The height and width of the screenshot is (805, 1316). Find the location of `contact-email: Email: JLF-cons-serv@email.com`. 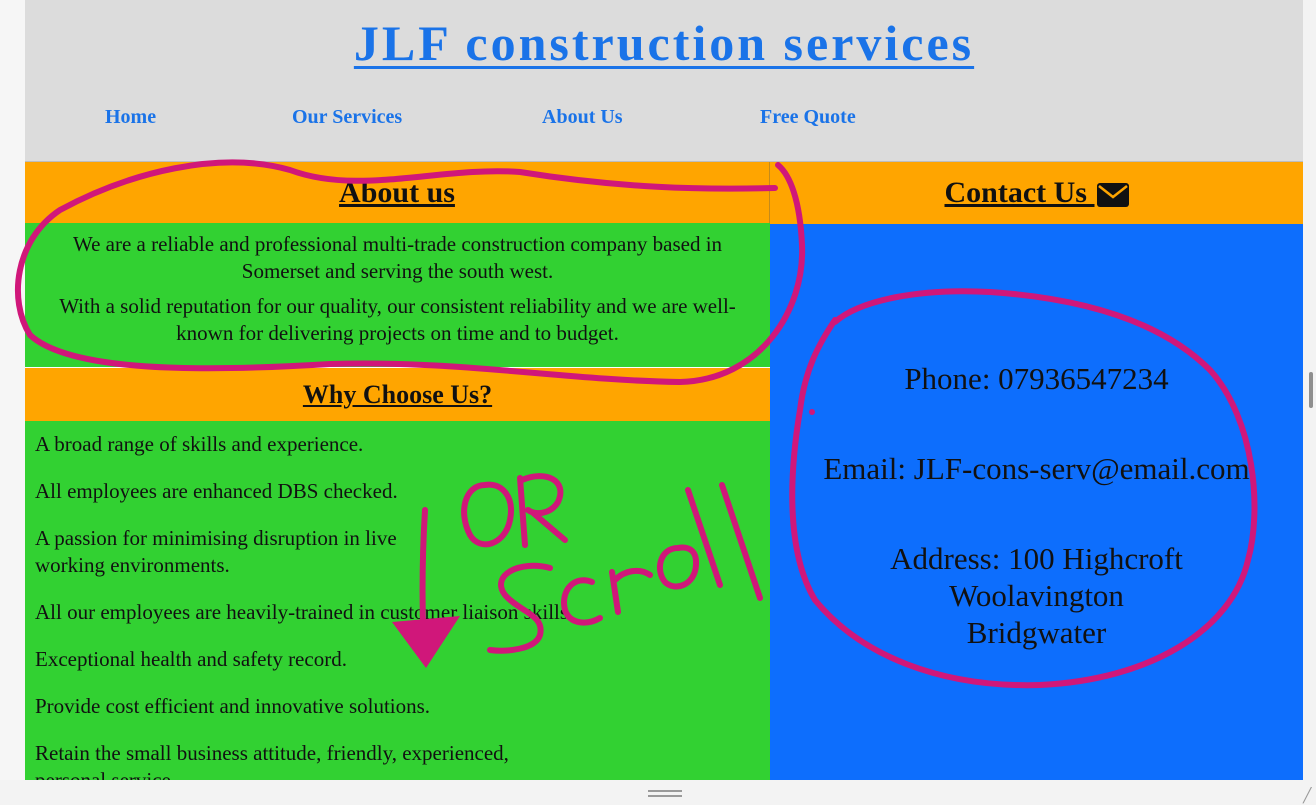

contact-email: Email: JLF-cons-serv@email.com is located at coordinates (1036, 468).